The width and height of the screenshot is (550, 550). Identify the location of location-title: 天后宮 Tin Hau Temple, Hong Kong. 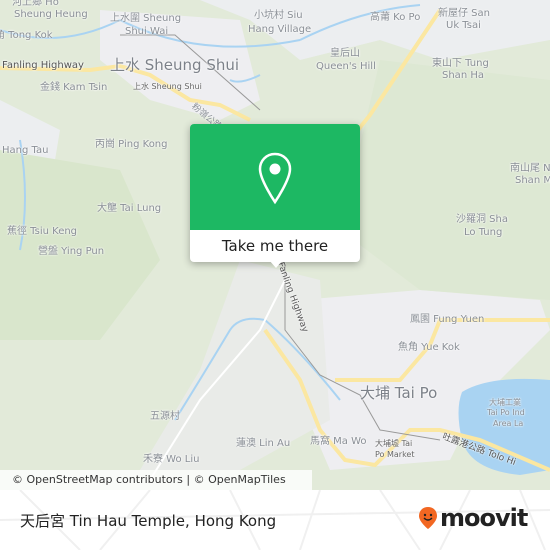
(148, 521).